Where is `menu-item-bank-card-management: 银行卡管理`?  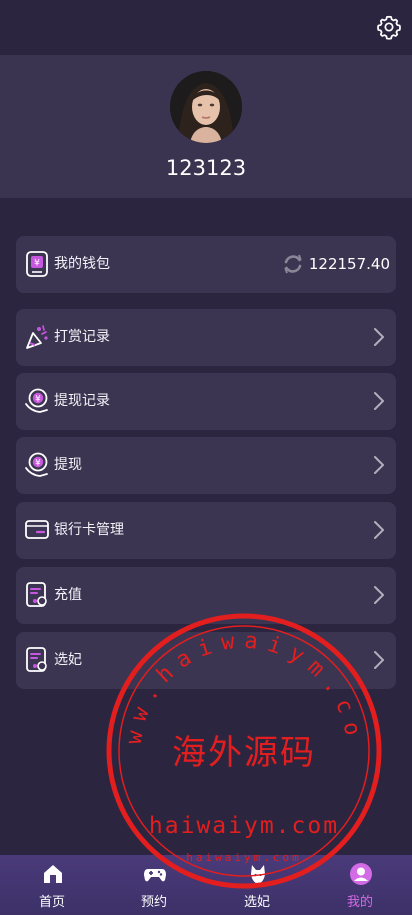 menu-item-bank-card-management: 银行卡管理 is located at coordinates (206, 530).